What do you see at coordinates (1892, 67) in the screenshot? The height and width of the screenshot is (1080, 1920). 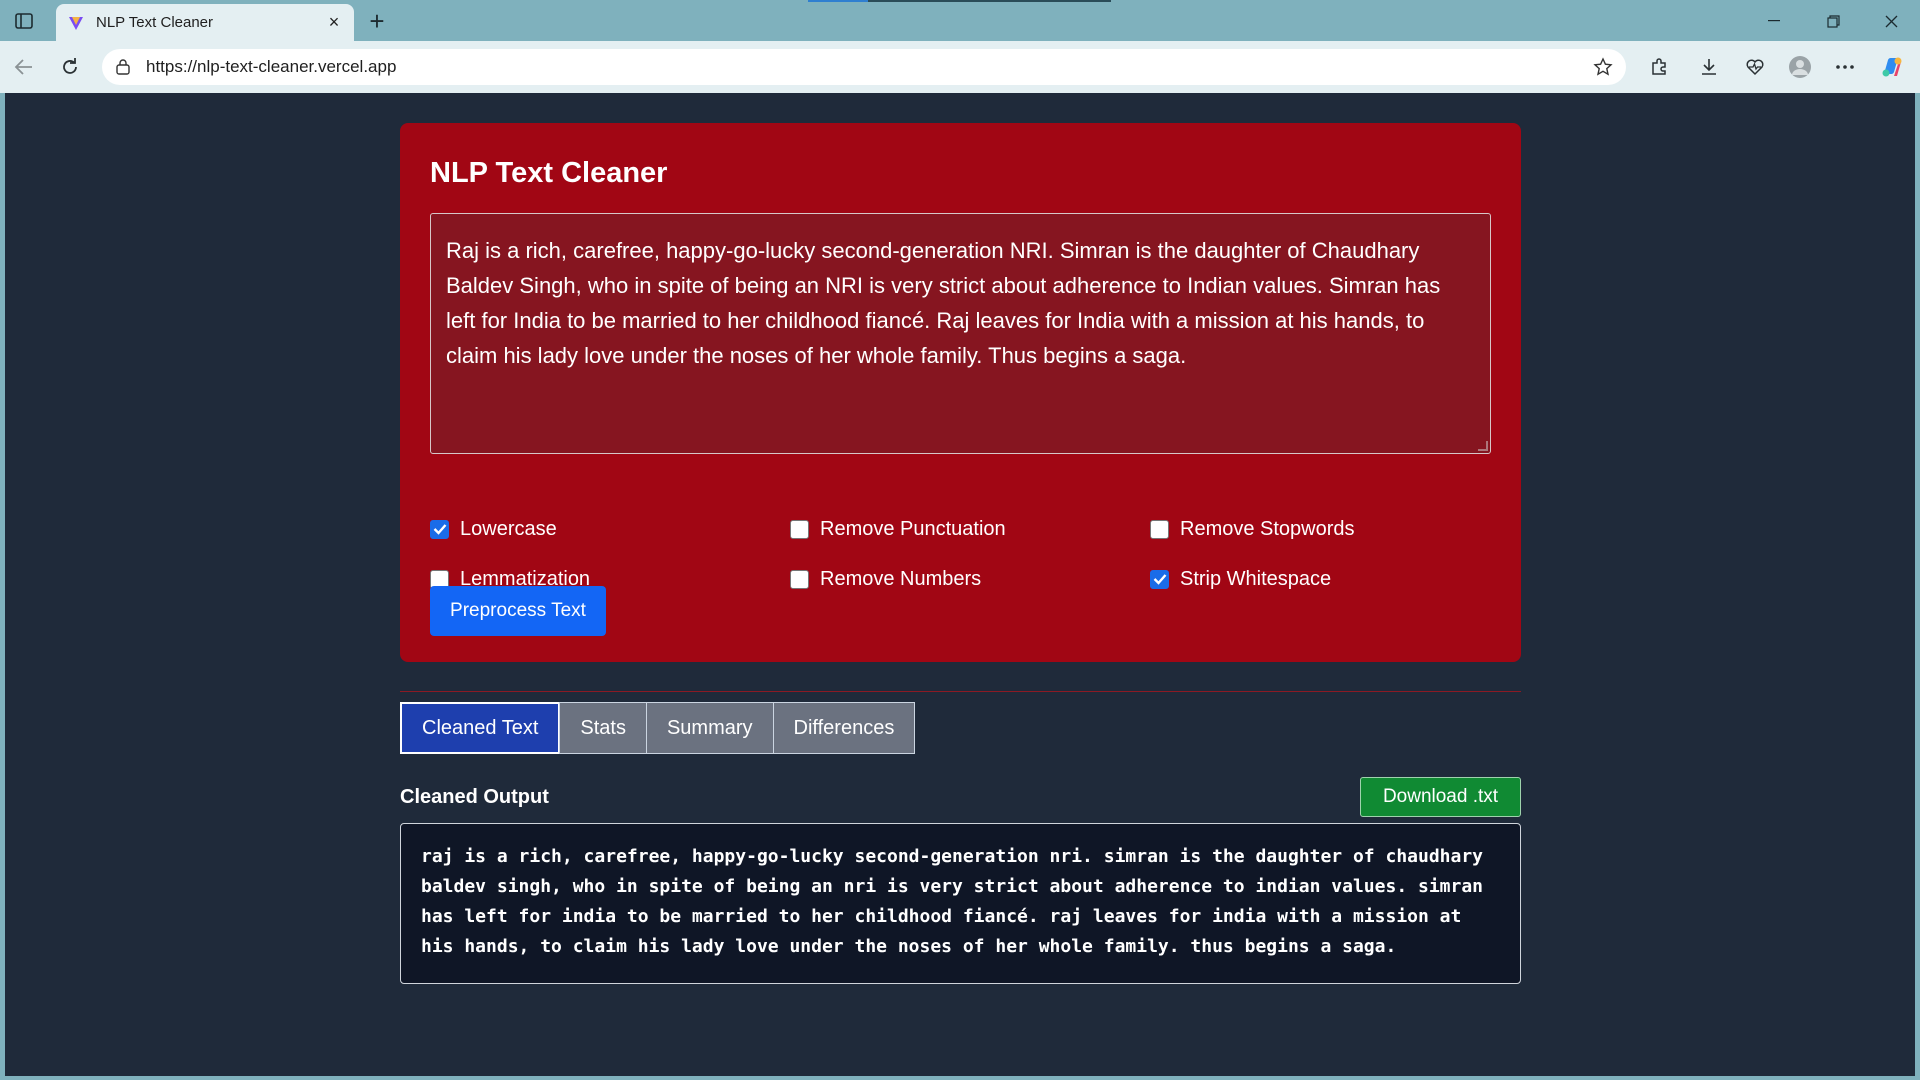 I see `copilot-icon` at bounding box center [1892, 67].